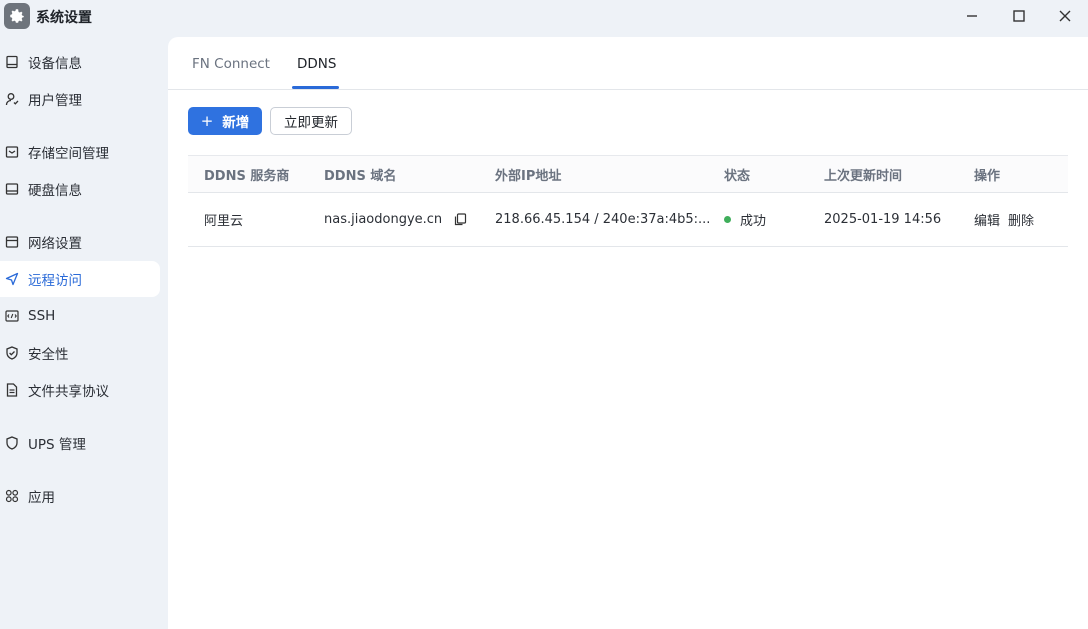 The height and width of the screenshot is (629, 1088). I want to click on storage-icon, so click(12, 152).